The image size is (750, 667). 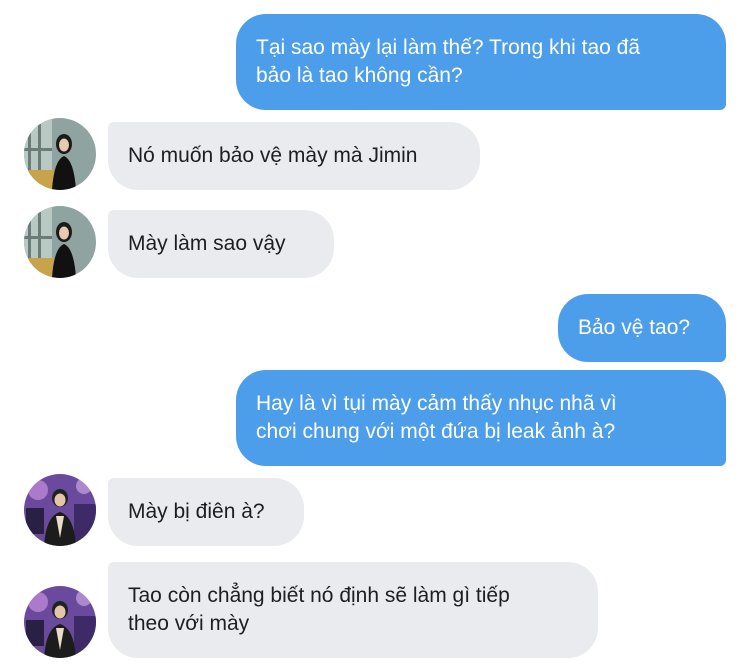 I want to click on message-text-line: chơi chung với một đứa bị leak ảnh à?, so click(x=436, y=431).